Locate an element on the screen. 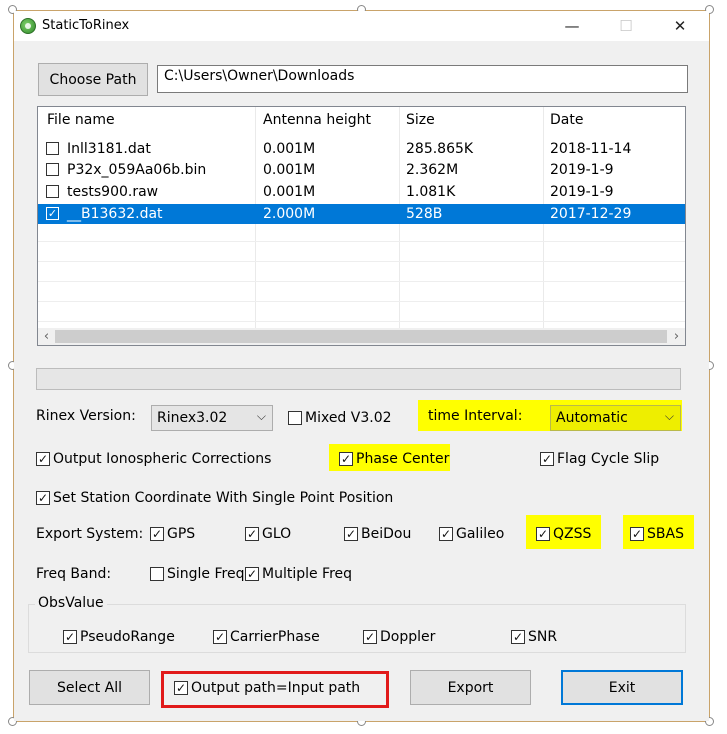  mixed-v302-checkbox: Mixed V3.02 is located at coordinates (340, 418).